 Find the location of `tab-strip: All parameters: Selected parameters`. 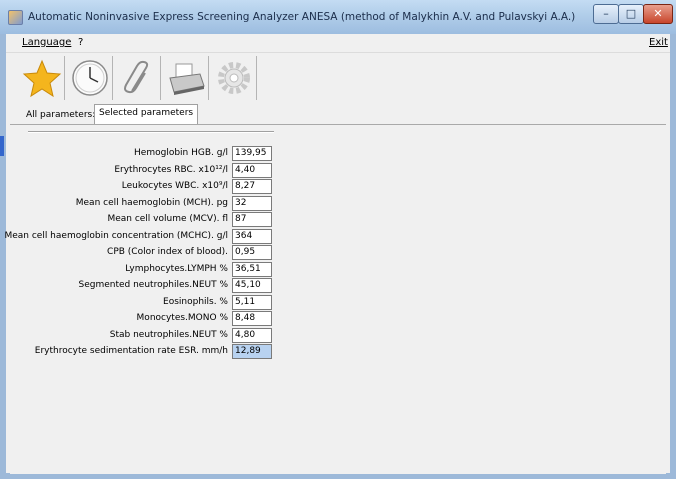

tab-strip: All parameters: Selected parameters is located at coordinates (338, 114).